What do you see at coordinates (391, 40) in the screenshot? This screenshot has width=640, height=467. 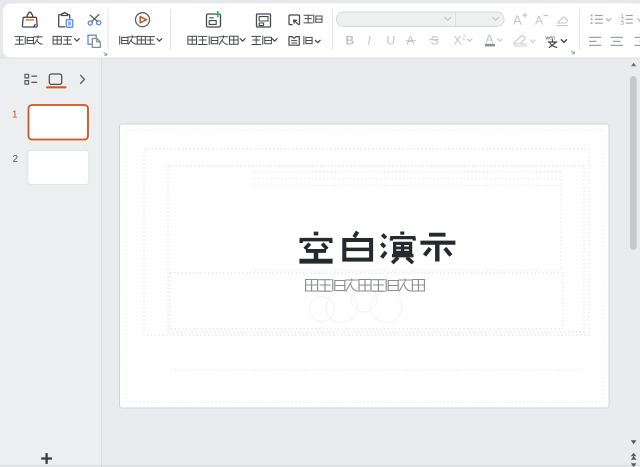 I see `svg-text: U` at bounding box center [391, 40].